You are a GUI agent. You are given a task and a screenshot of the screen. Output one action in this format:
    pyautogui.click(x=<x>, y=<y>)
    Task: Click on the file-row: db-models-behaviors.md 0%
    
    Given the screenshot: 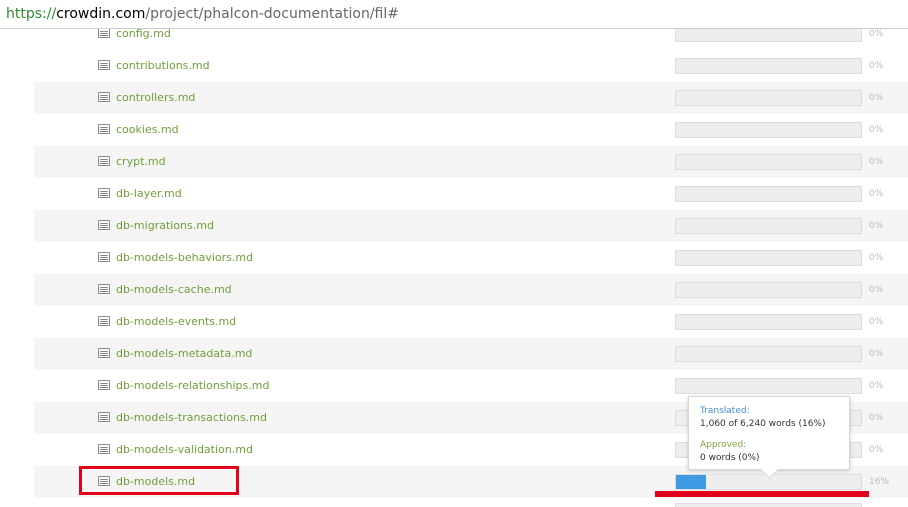 What is the action you would take?
    pyautogui.click(x=471, y=258)
    